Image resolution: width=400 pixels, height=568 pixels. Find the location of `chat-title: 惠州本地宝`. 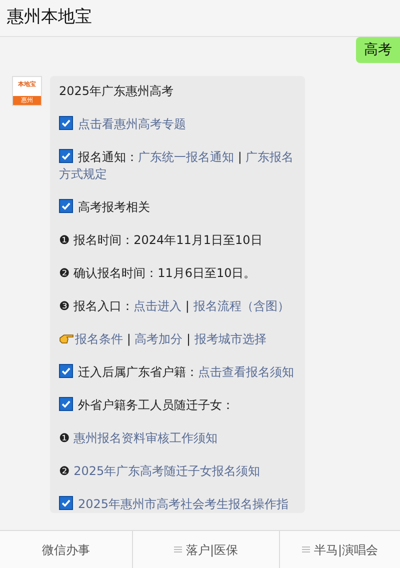

chat-title: 惠州本地宝 is located at coordinates (49, 18).